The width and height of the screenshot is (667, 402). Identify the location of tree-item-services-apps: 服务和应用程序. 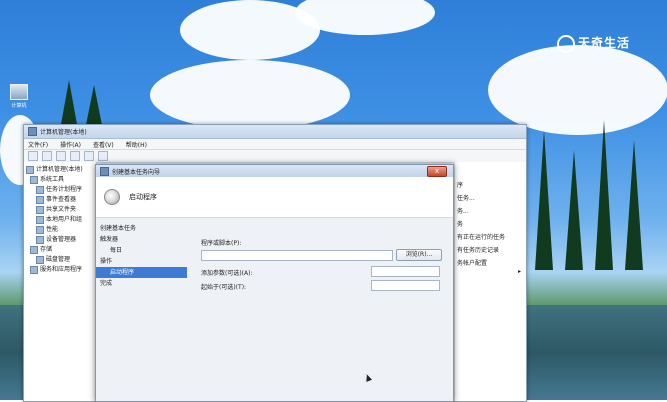
(60, 270).